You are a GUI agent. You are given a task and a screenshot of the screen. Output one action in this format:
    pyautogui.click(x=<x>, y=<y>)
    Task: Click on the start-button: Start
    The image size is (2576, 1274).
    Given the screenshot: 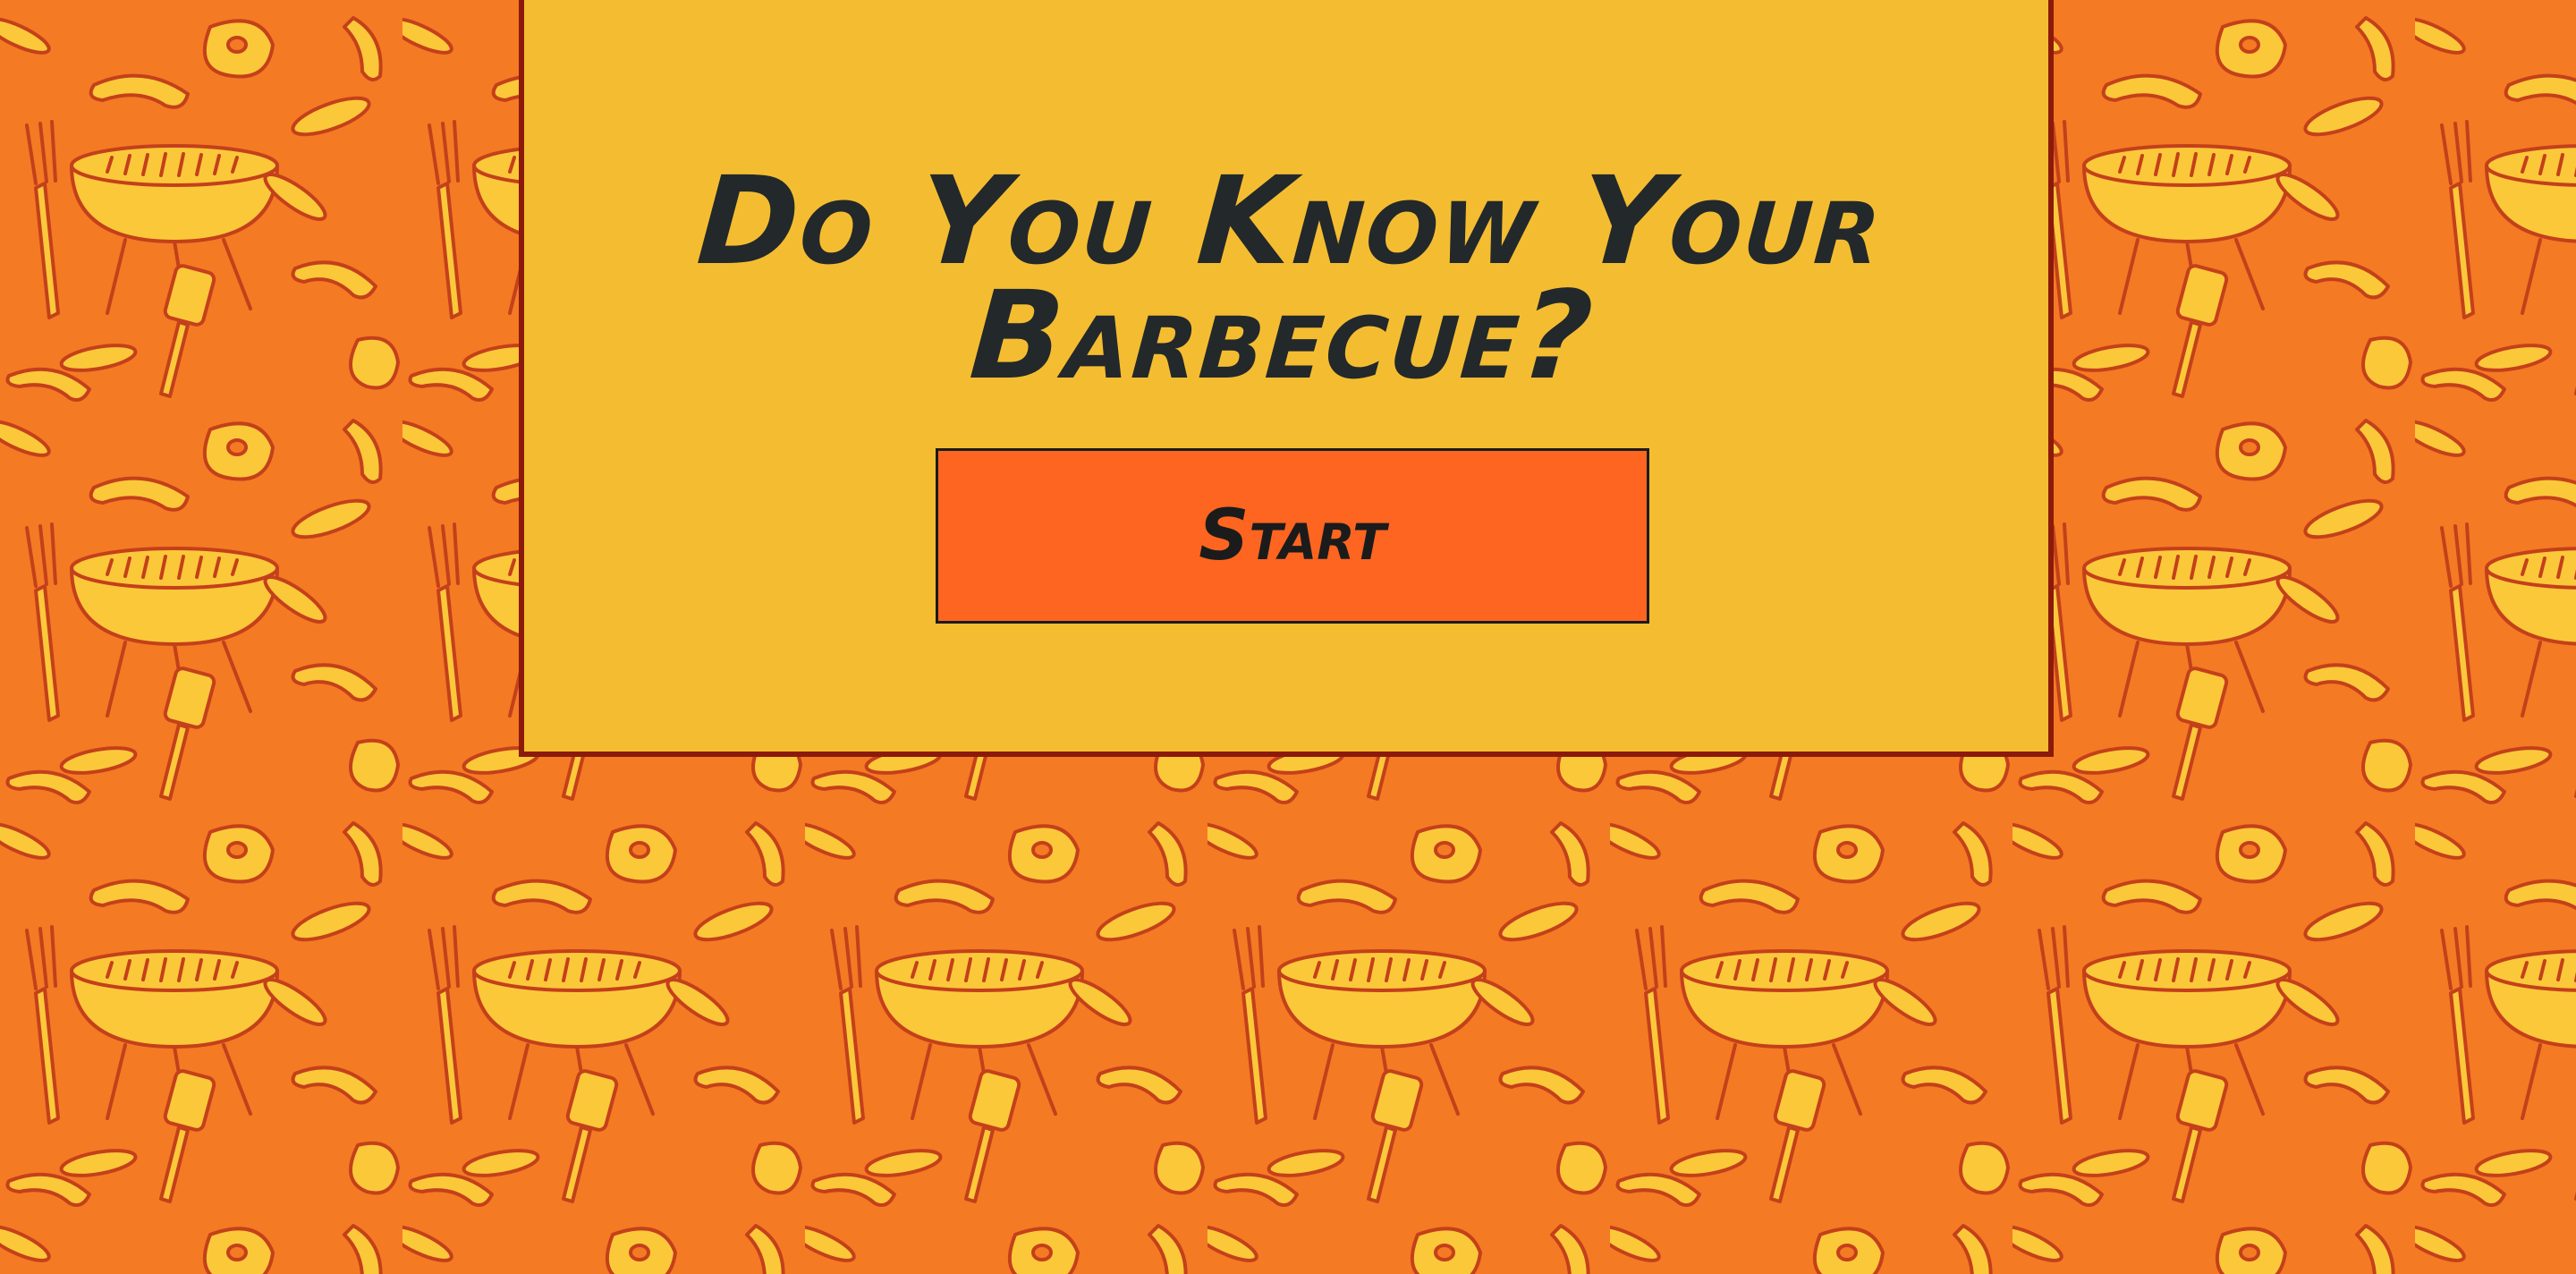 What is the action you would take?
    pyautogui.click(x=1292, y=536)
    